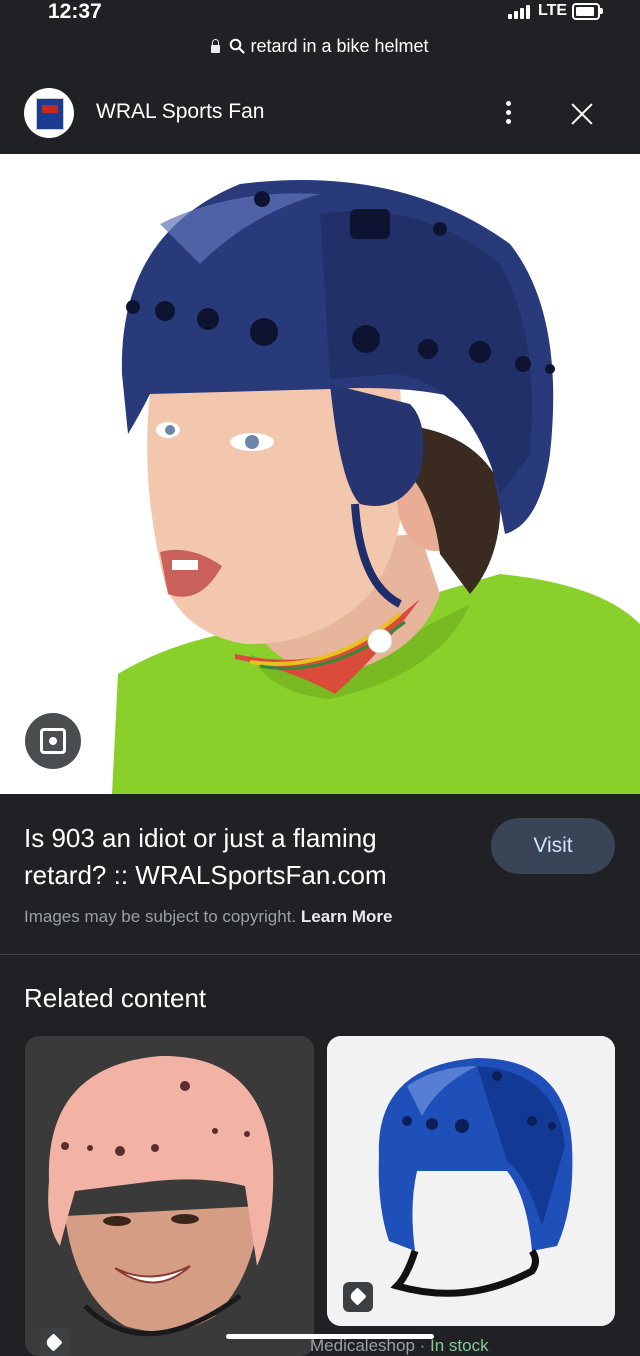 This screenshot has height=1356, width=640. I want to click on more-options-icon, so click(508, 113).